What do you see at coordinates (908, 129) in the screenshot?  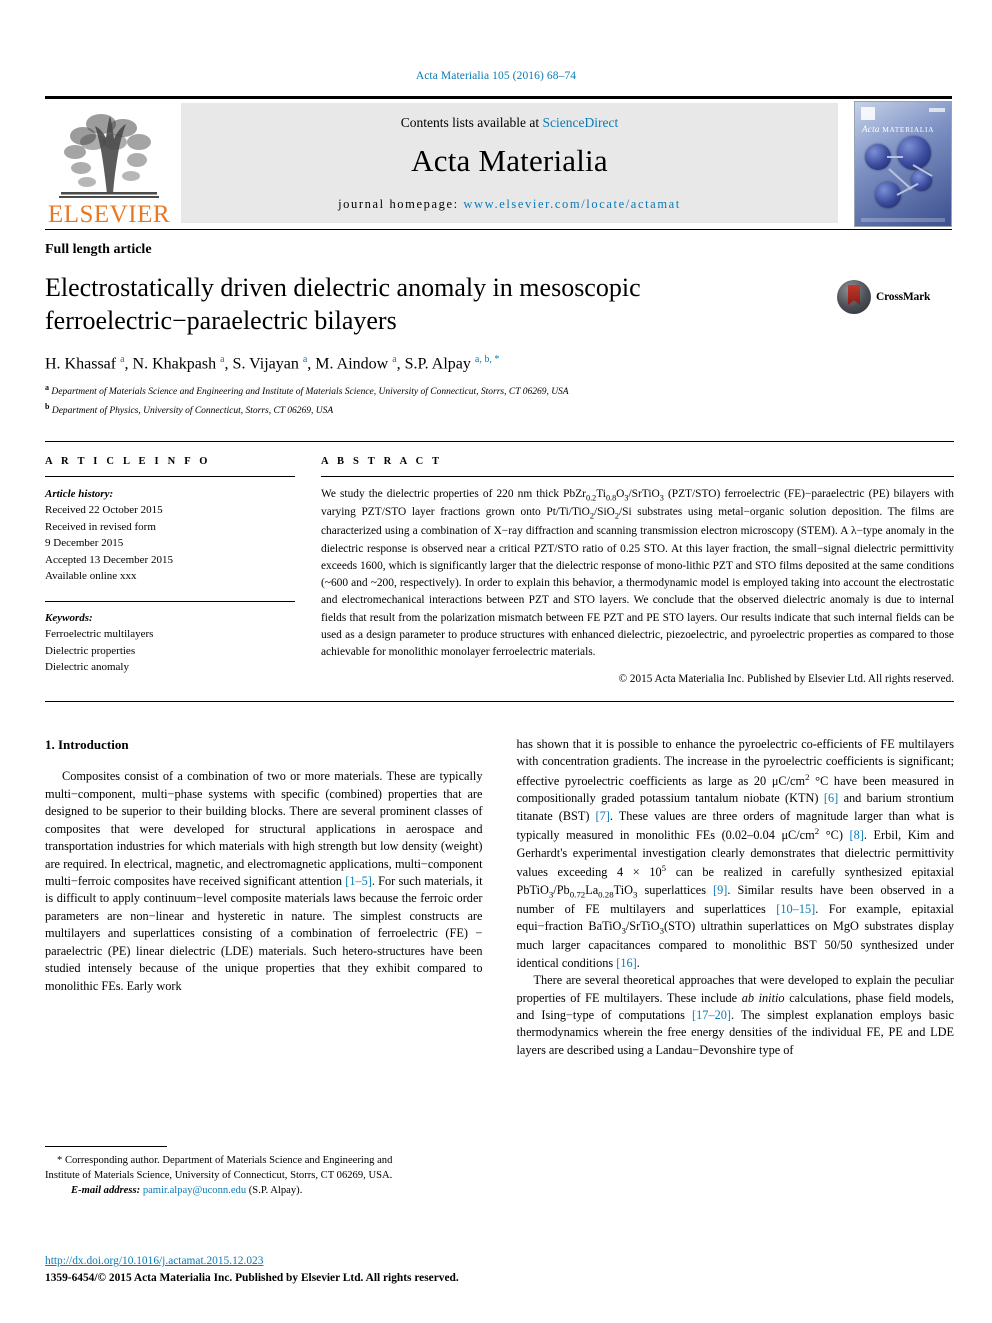 I see `cover-title-small: MATERIALIA` at bounding box center [908, 129].